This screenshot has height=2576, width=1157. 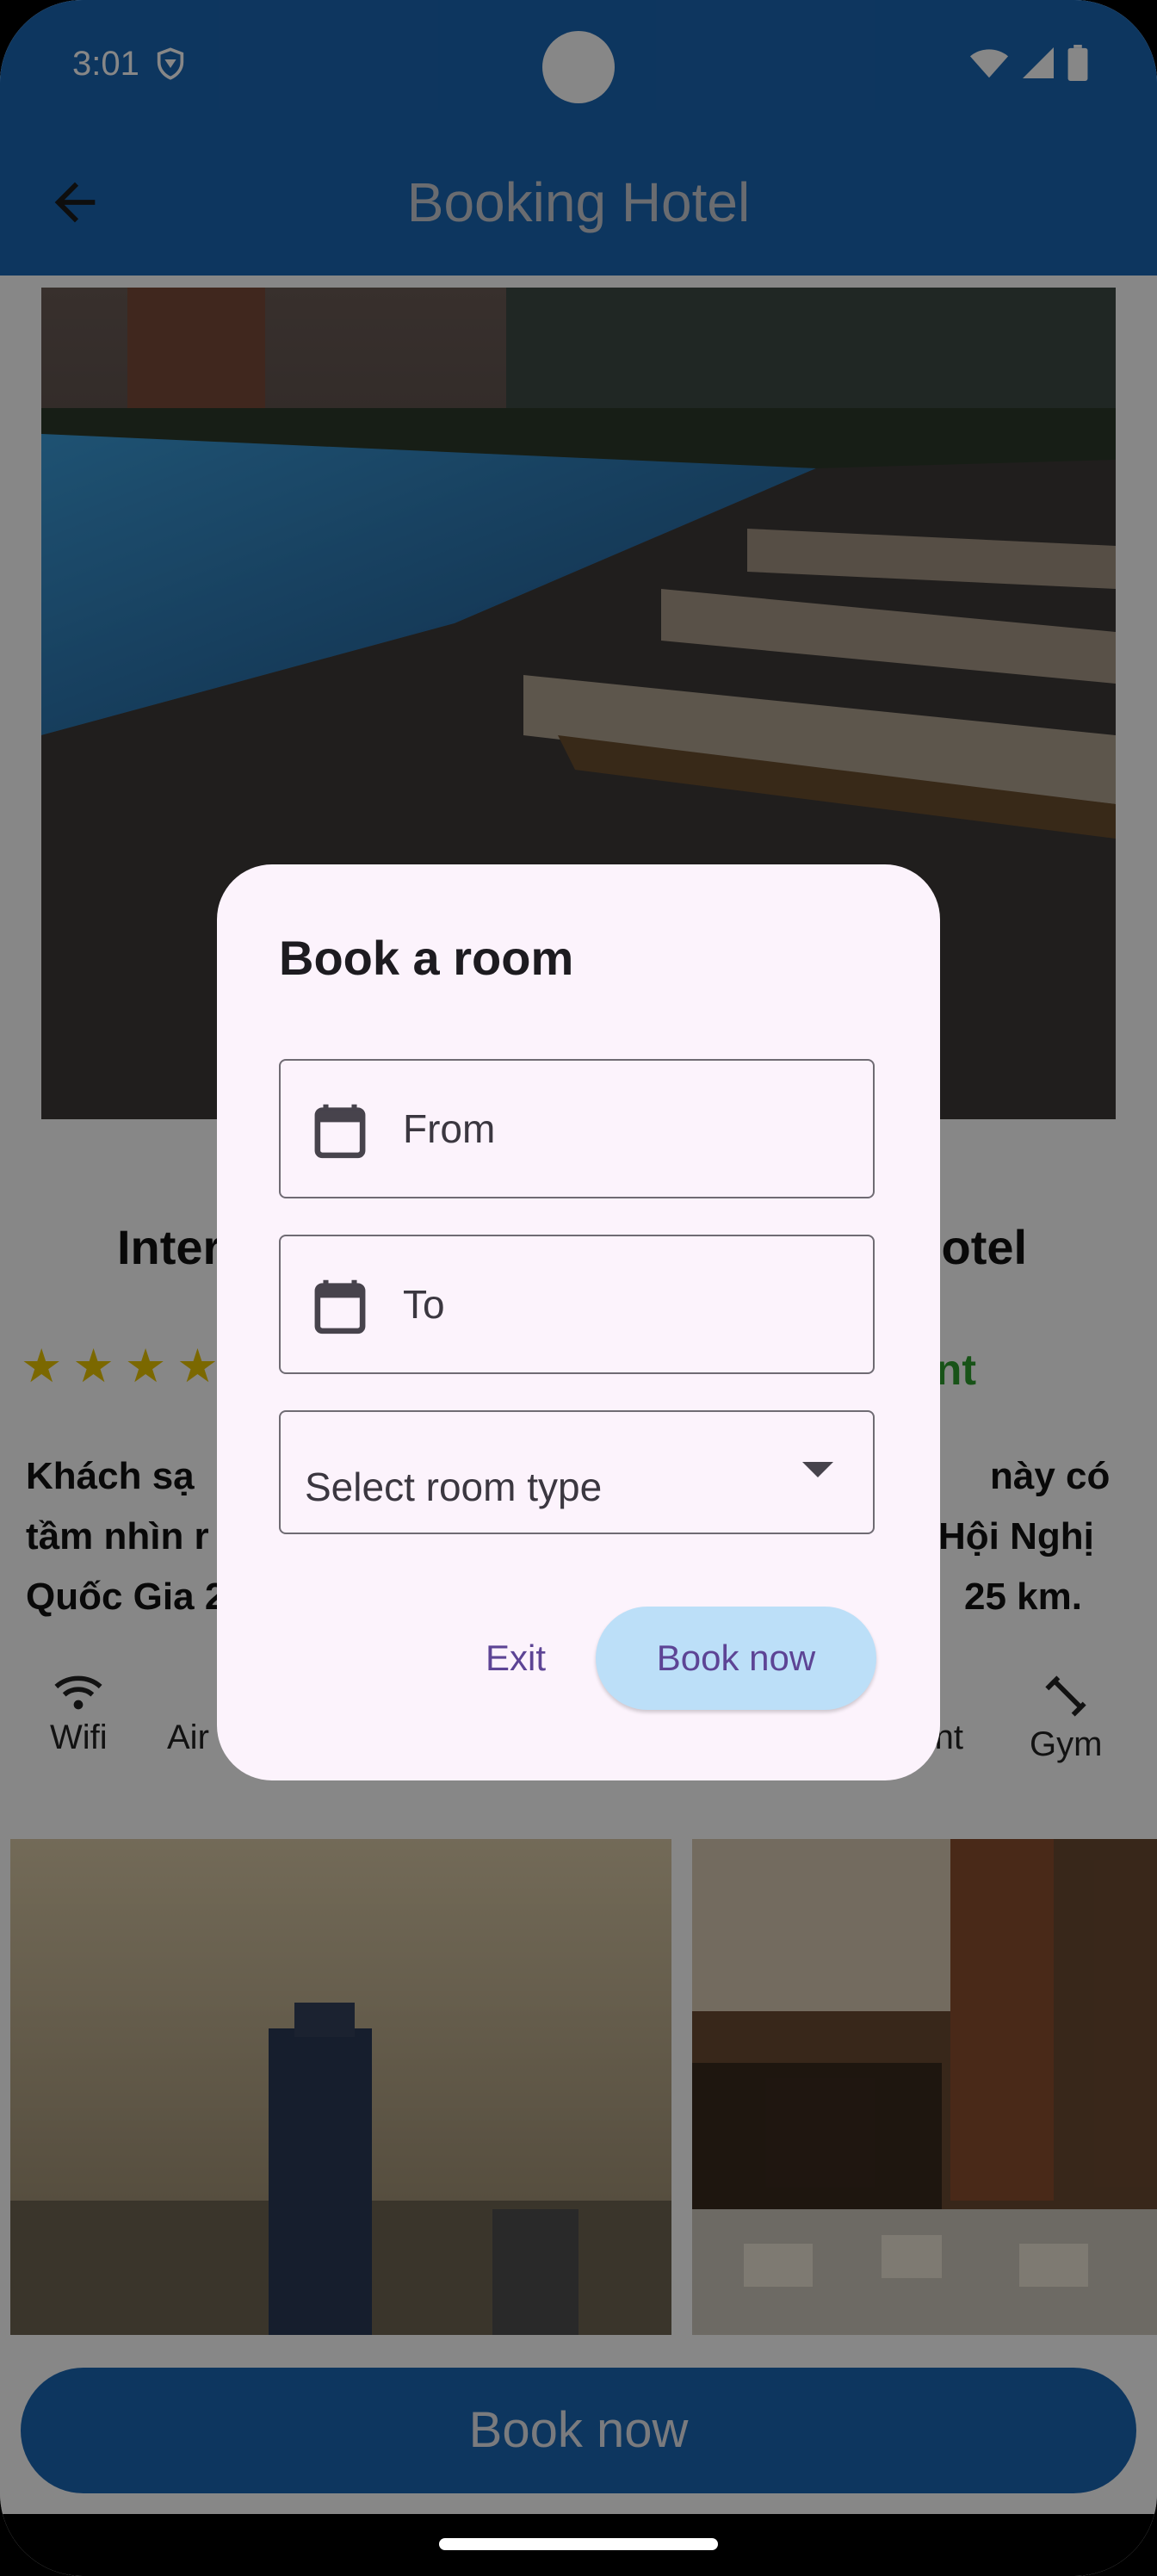 I want to click on room-type-select: Select room type, so click(x=577, y=1472).